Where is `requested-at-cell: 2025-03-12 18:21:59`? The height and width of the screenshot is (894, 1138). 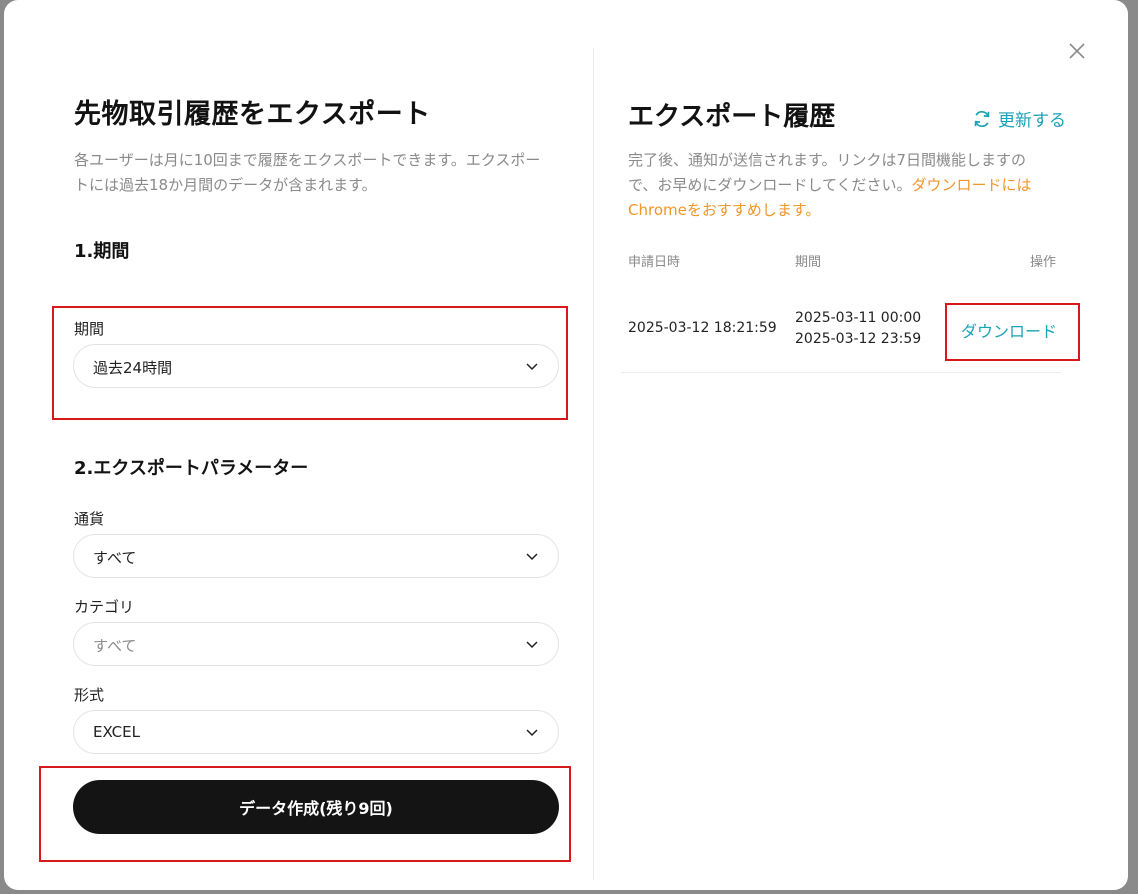
requested-at-cell: 2025-03-12 18:21:59 is located at coordinates (702, 328).